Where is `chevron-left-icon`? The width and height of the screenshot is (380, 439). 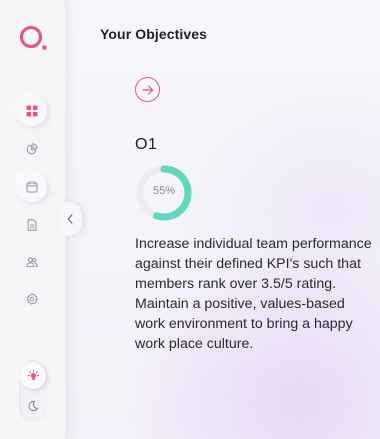
chevron-left-icon is located at coordinates (70, 219).